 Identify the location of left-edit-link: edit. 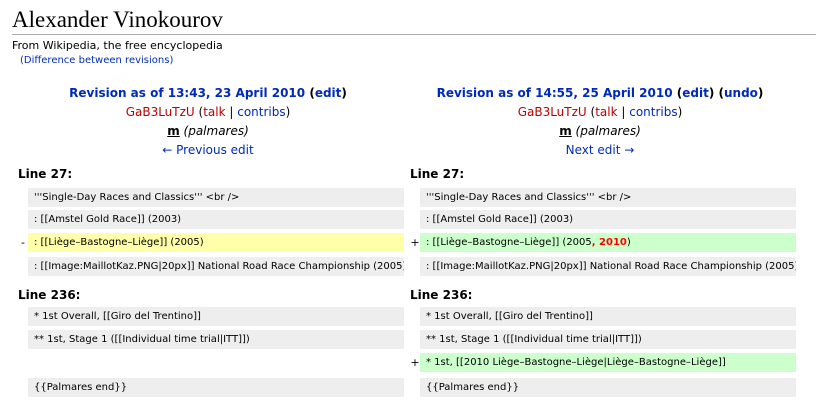
(328, 93).